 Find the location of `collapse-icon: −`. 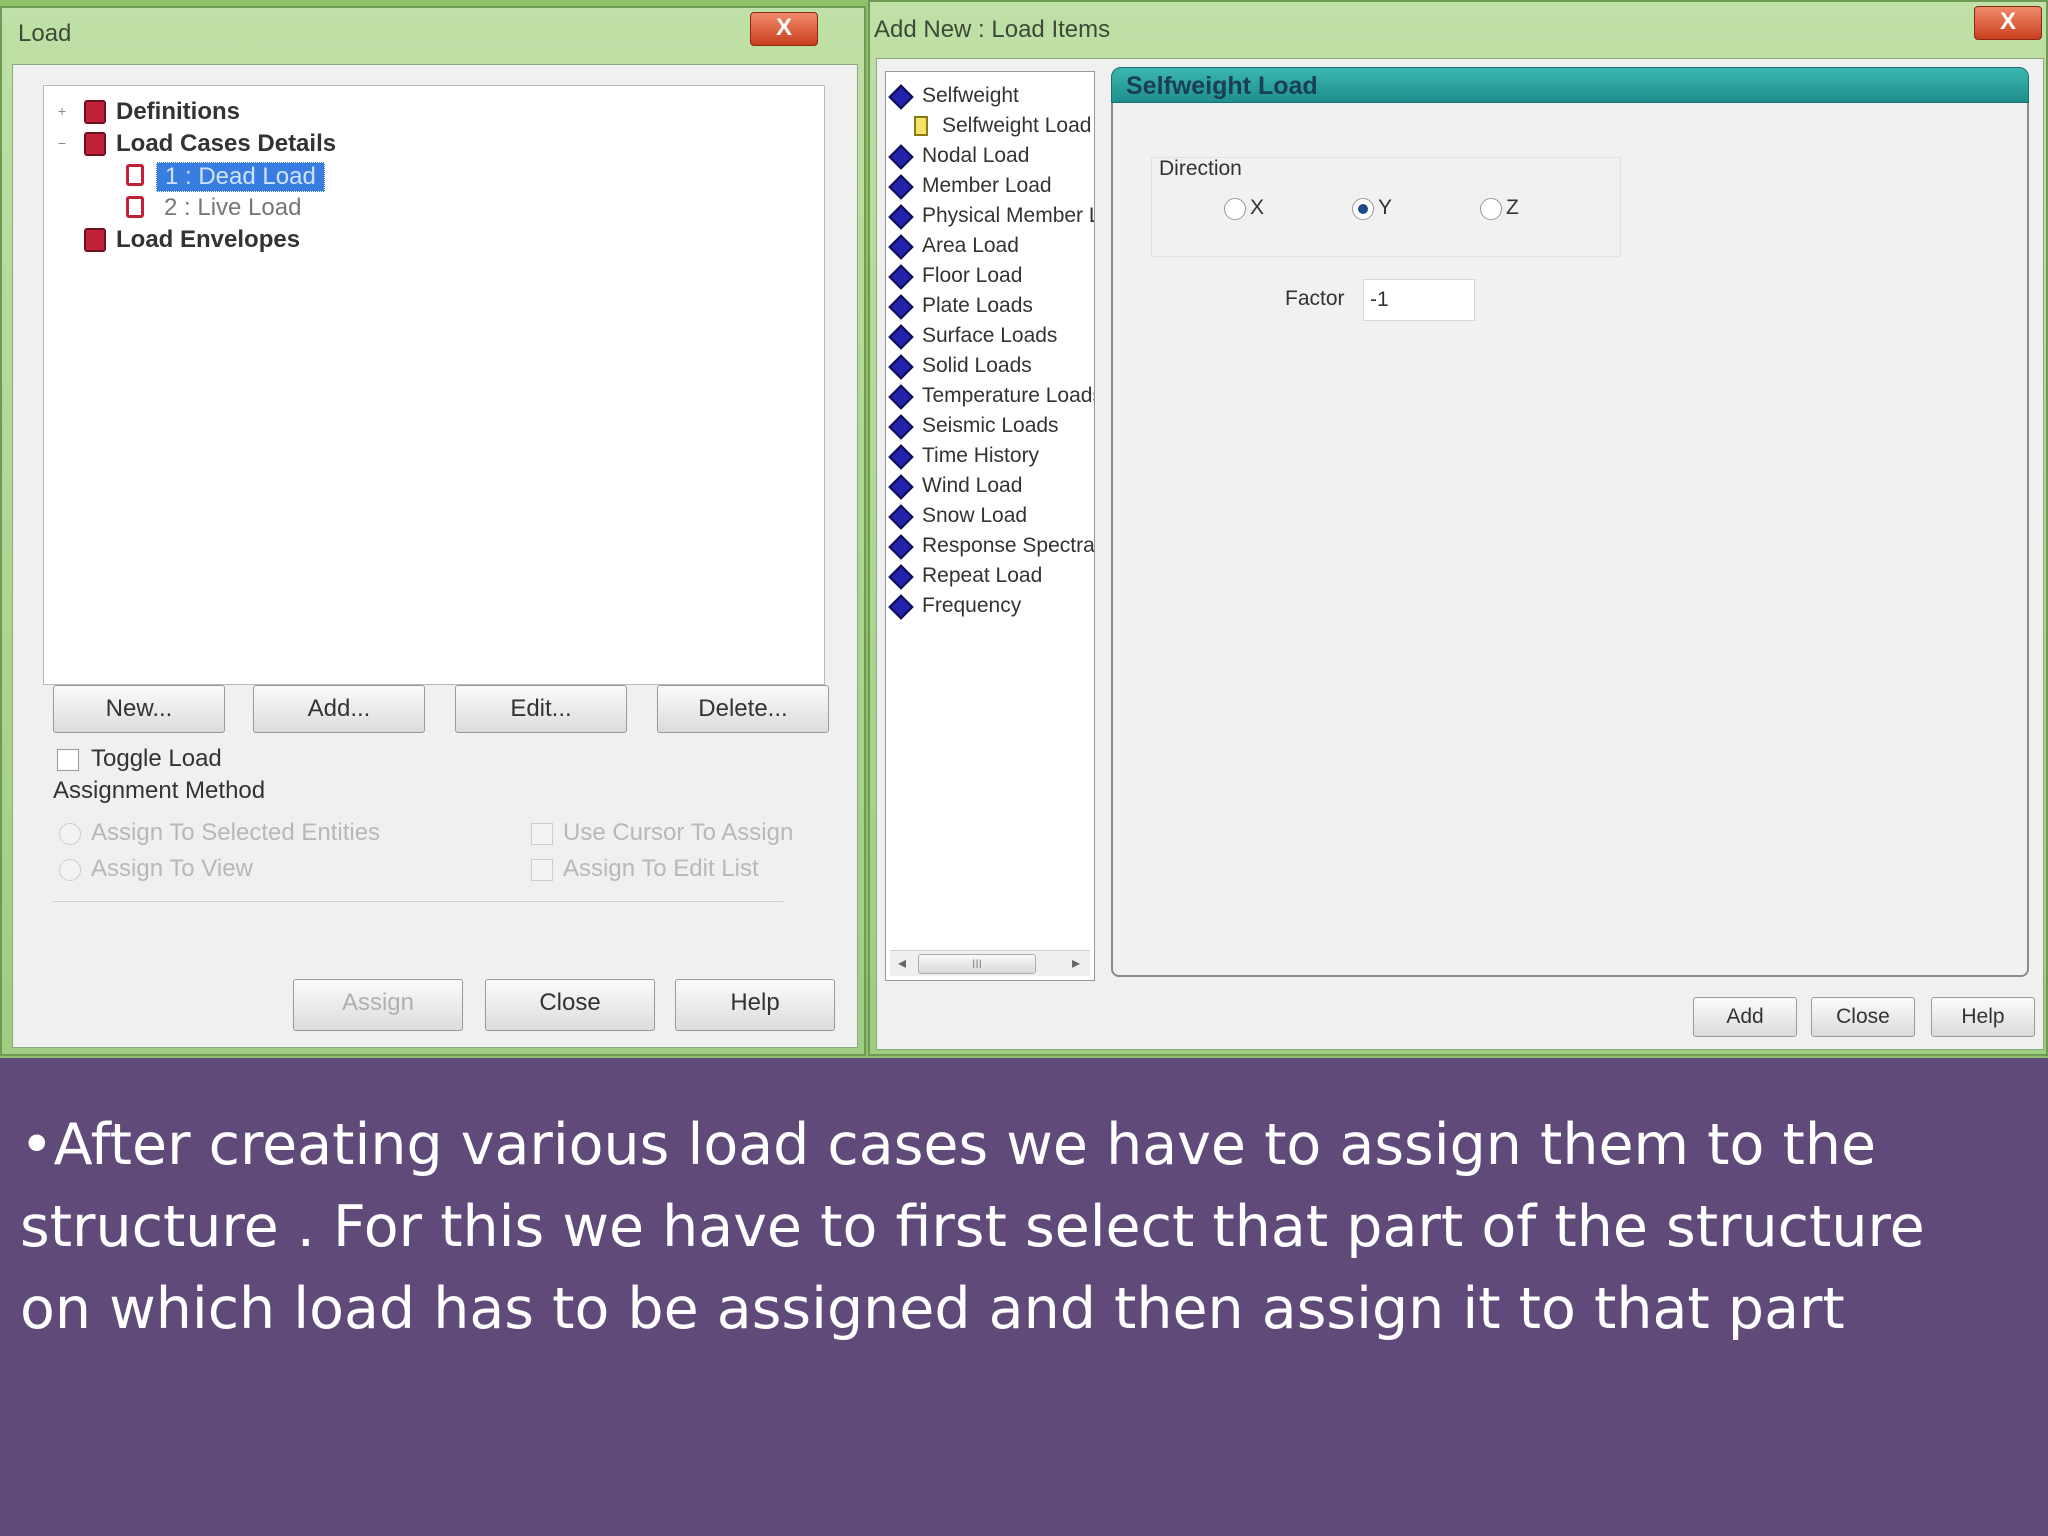

collapse-icon: − is located at coordinates (62, 144).